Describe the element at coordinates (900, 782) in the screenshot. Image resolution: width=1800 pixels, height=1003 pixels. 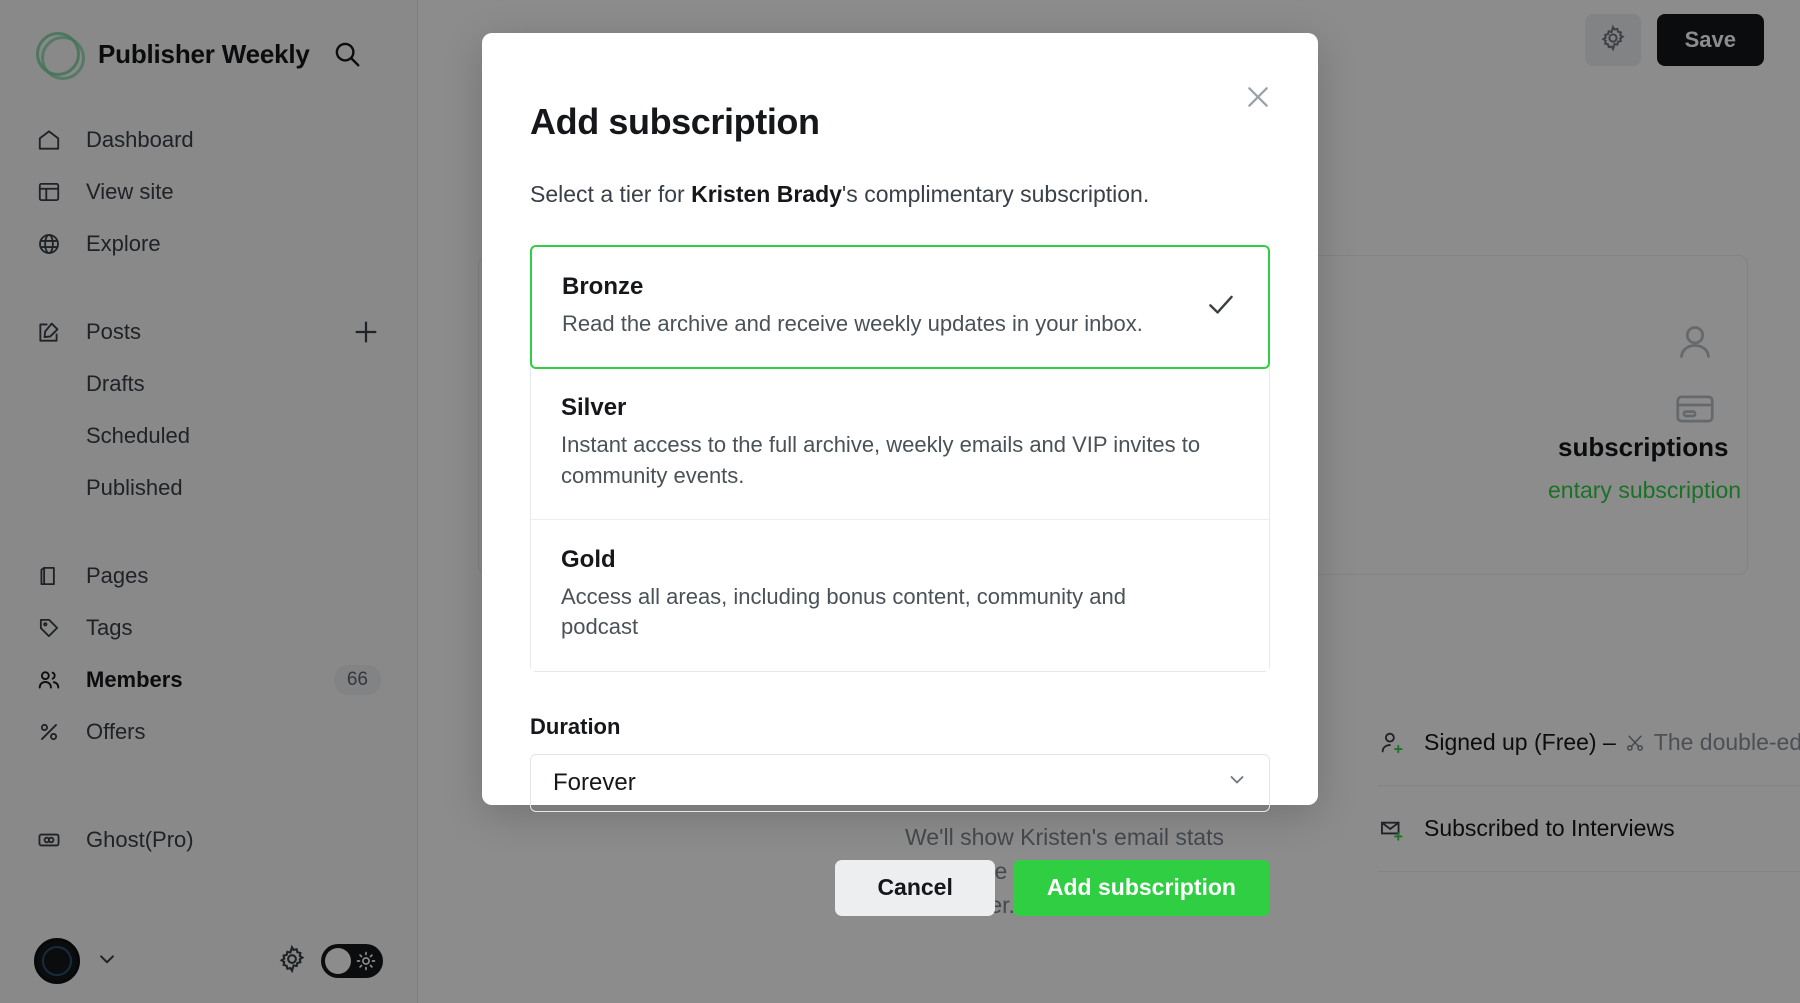
I see `duration-select: Forever` at that location.